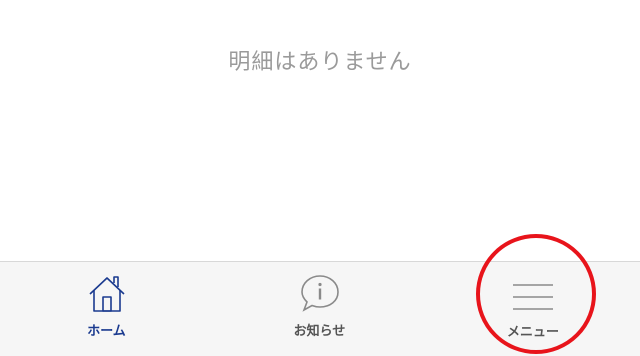 The width and height of the screenshot is (640, 356). Describe the element at coordinates (533, 297) in the screenshot. I see `hamburger-menu-icon` at that location.